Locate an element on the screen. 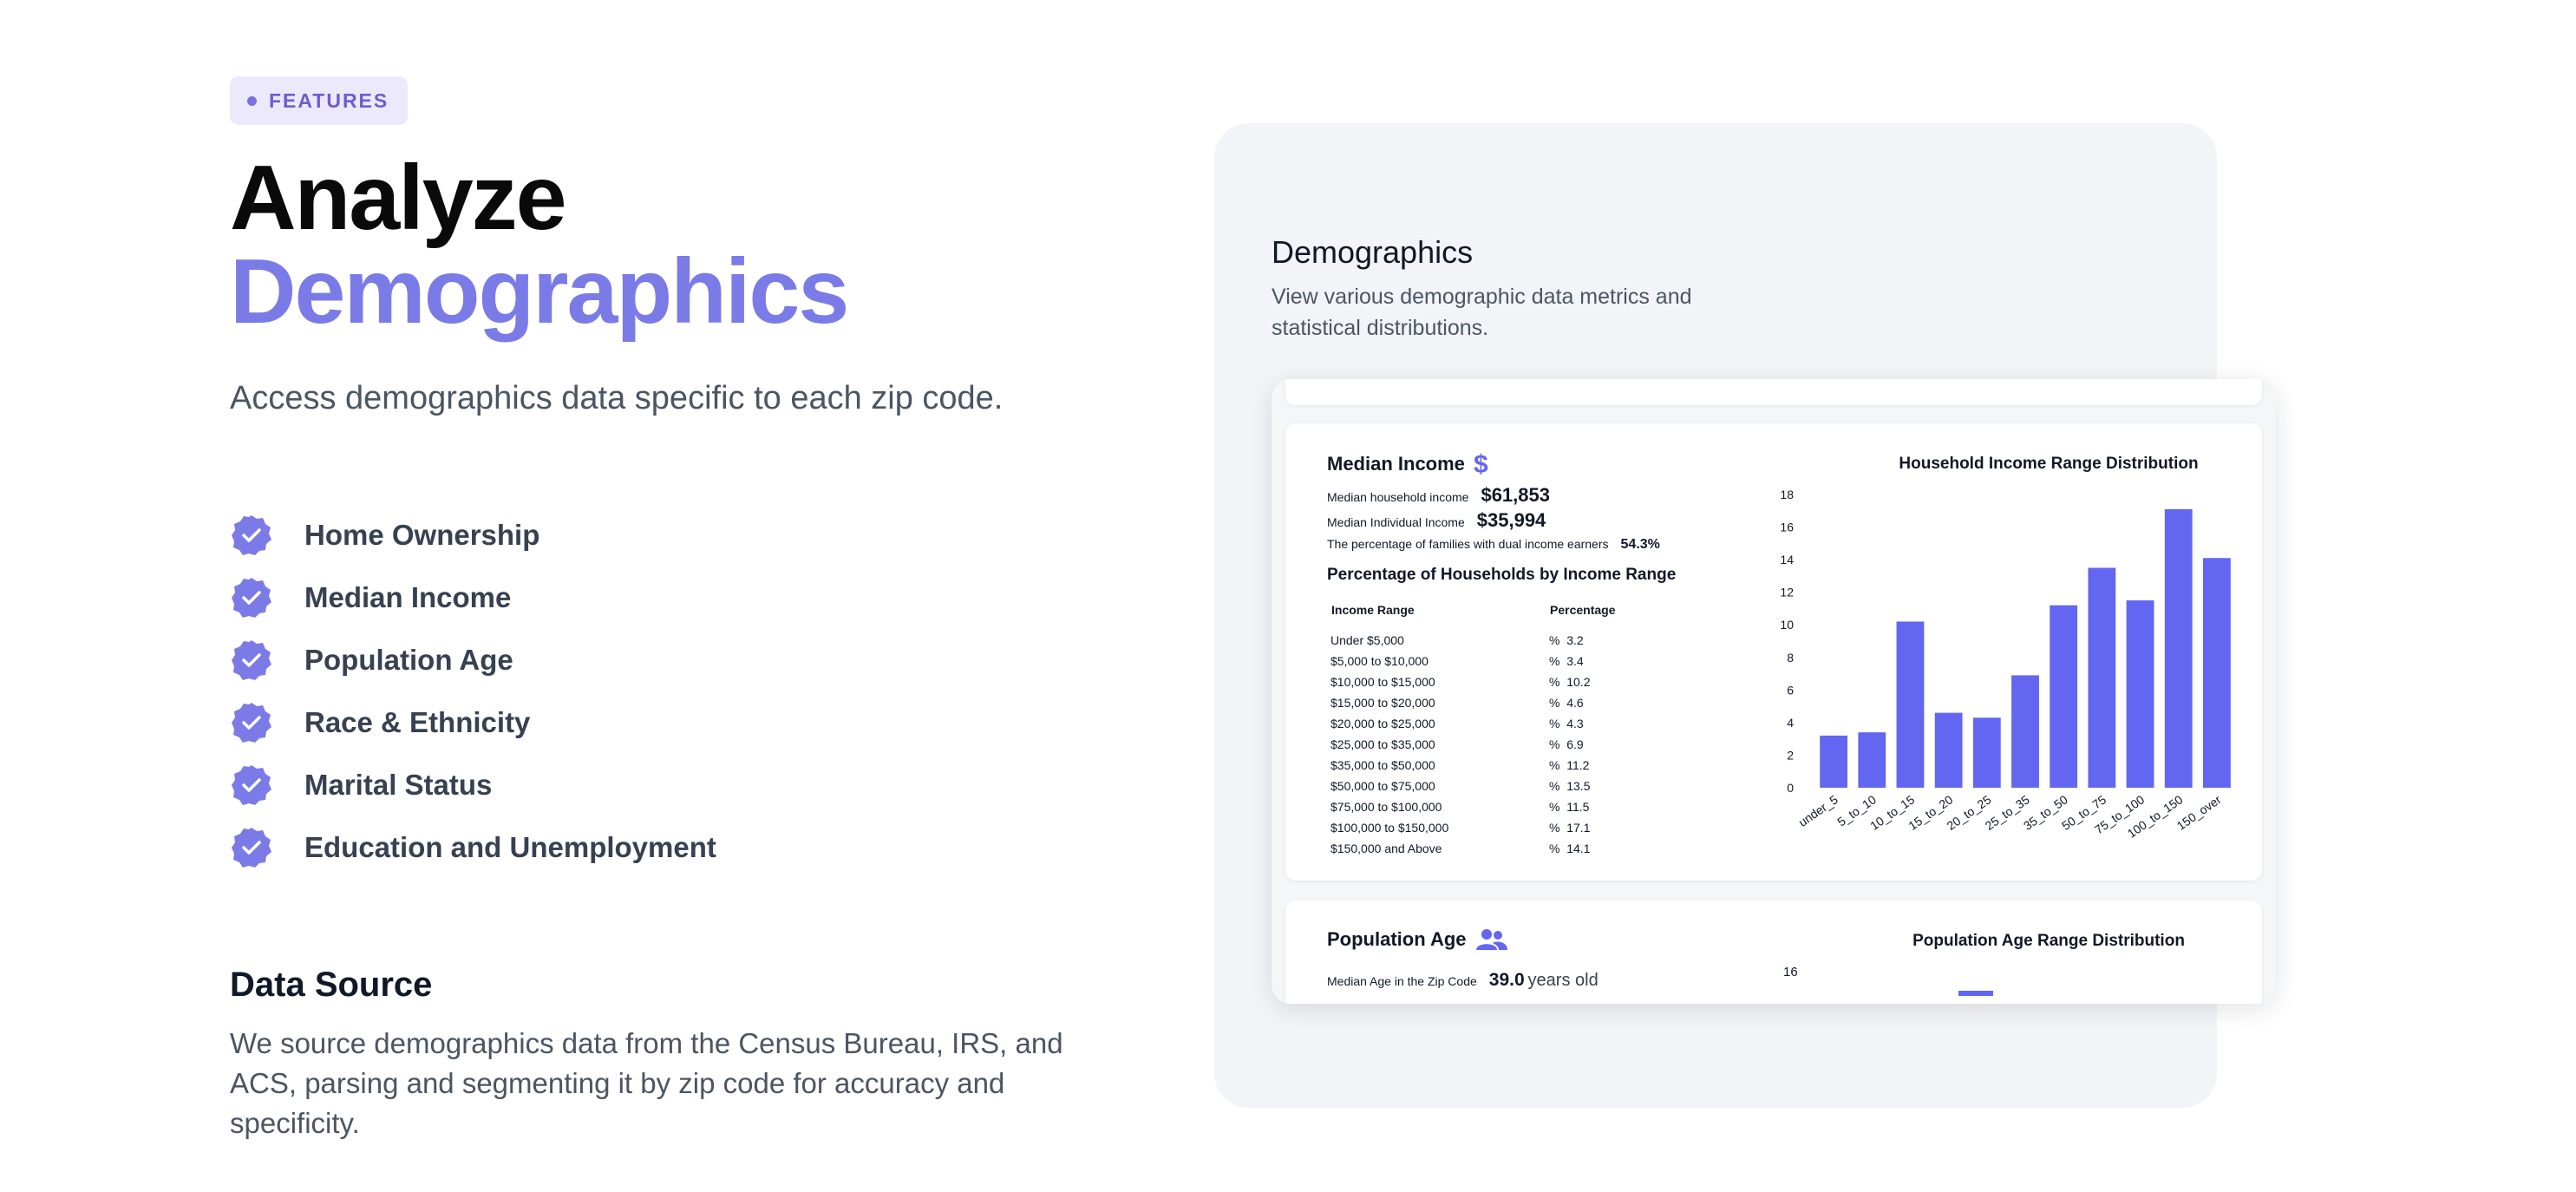 The image size is (2576, 1192). feature-item: Home Ownership is located at coordinates (689, 535).